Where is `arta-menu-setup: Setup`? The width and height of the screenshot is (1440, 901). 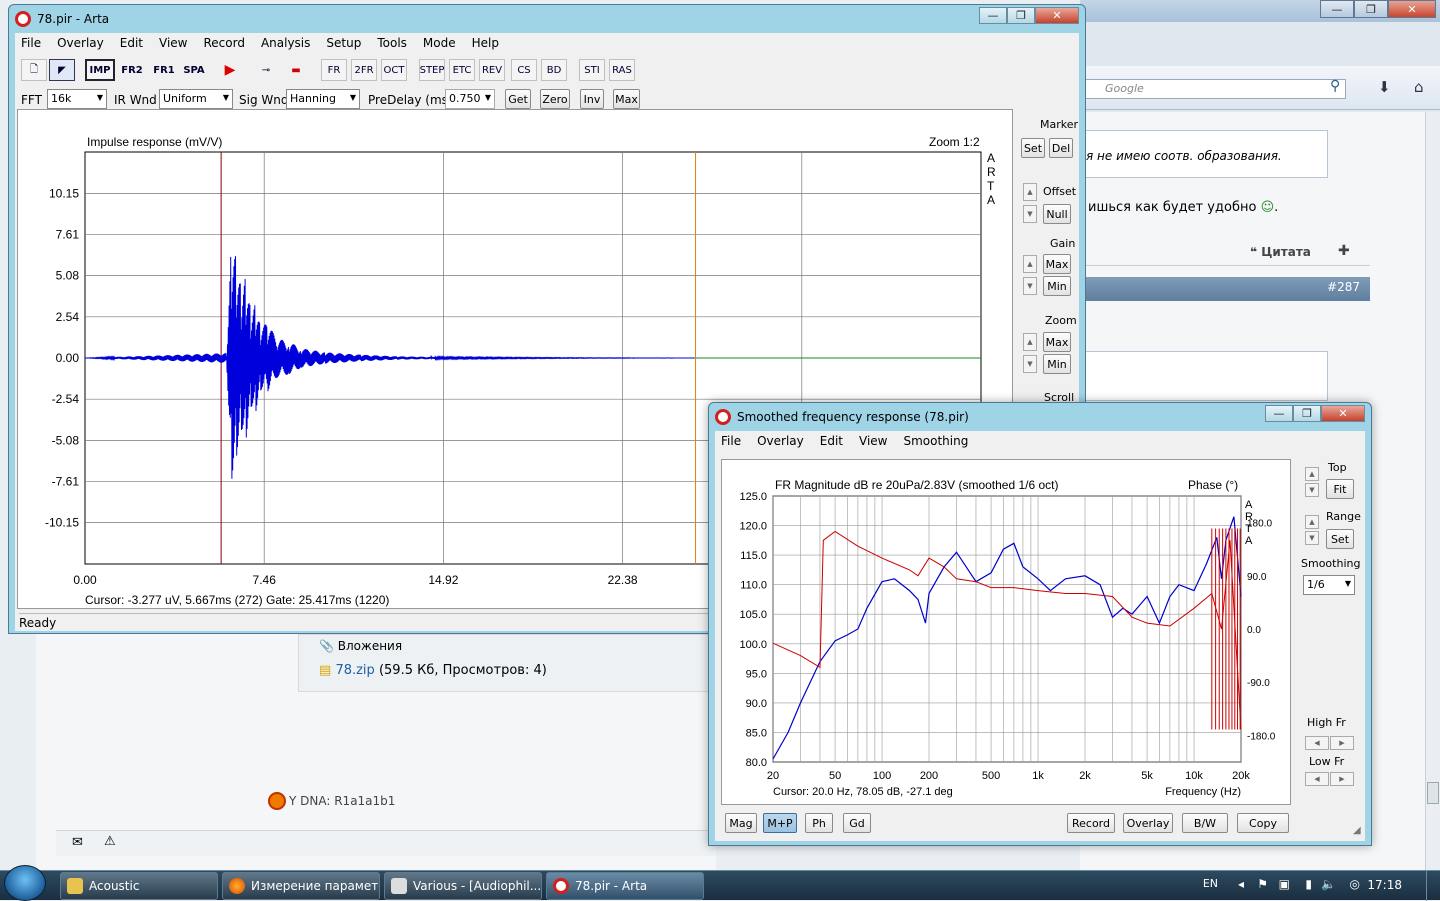
arta-menu-setup: Setup is located at coordinates (343, 43).